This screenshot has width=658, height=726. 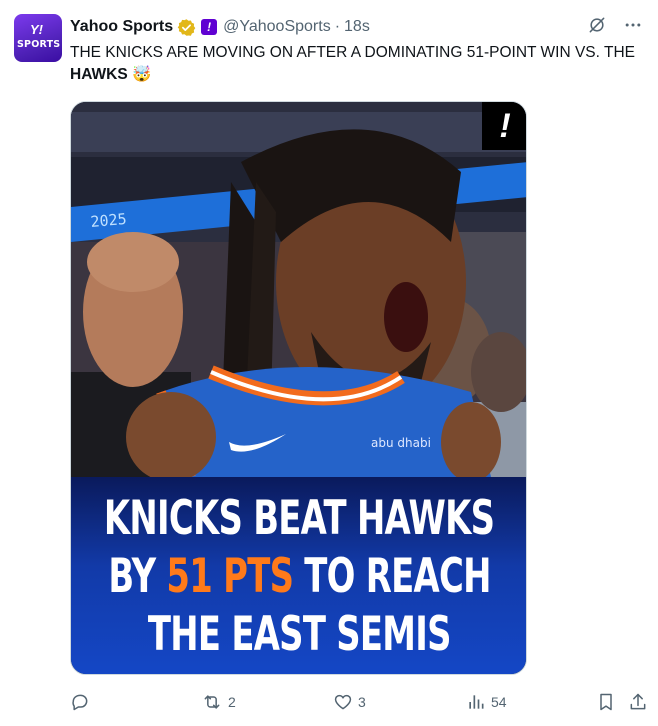 What do you see at coordinates (137, 576) in the screenshot?
I see `headline-line-2-pre: BY` at bounding box center [137, 576].